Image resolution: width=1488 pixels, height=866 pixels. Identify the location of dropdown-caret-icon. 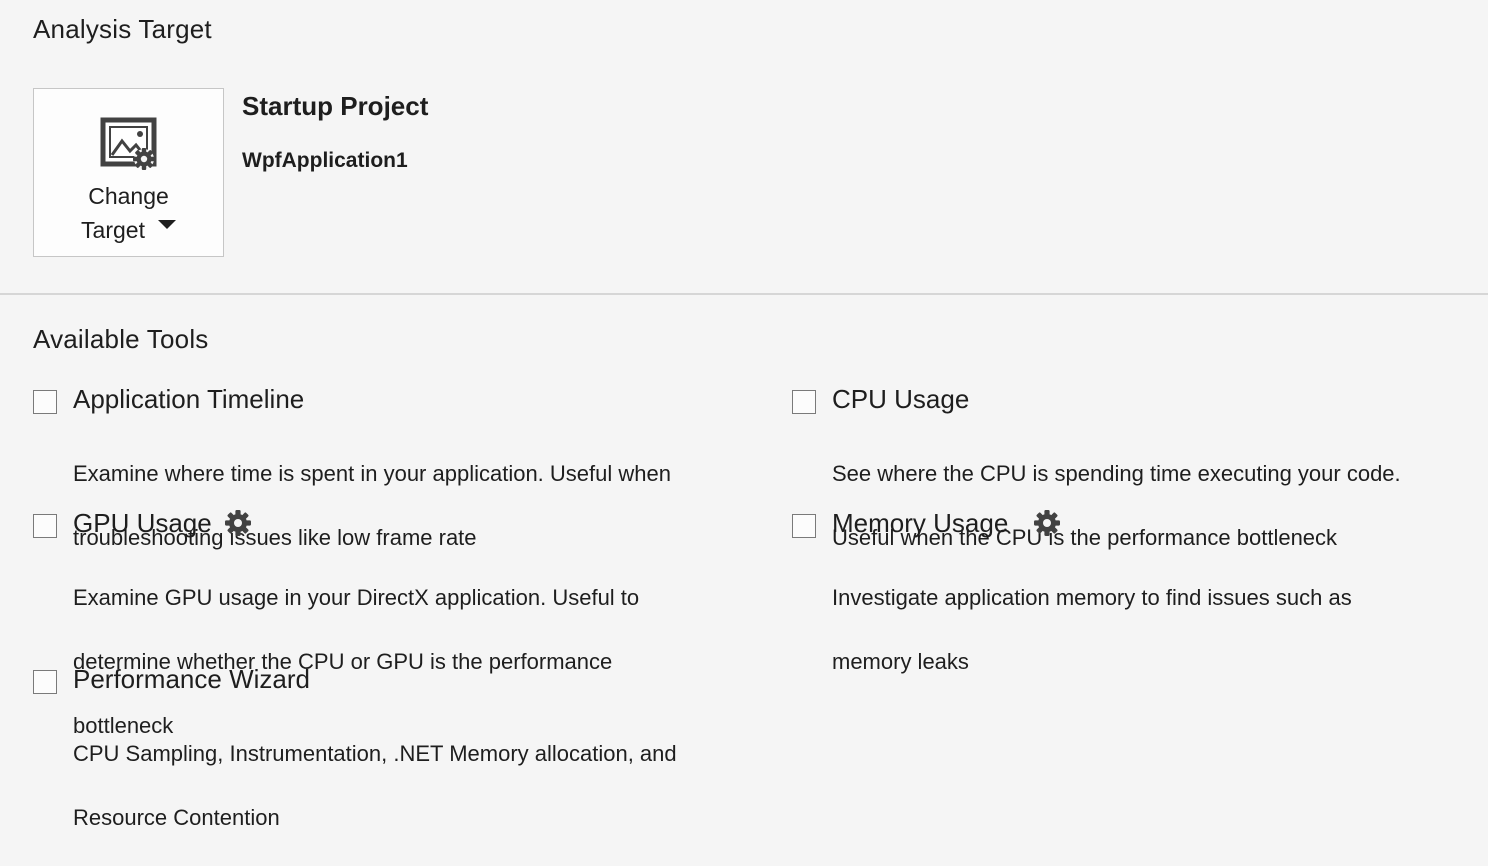
(166, 224).